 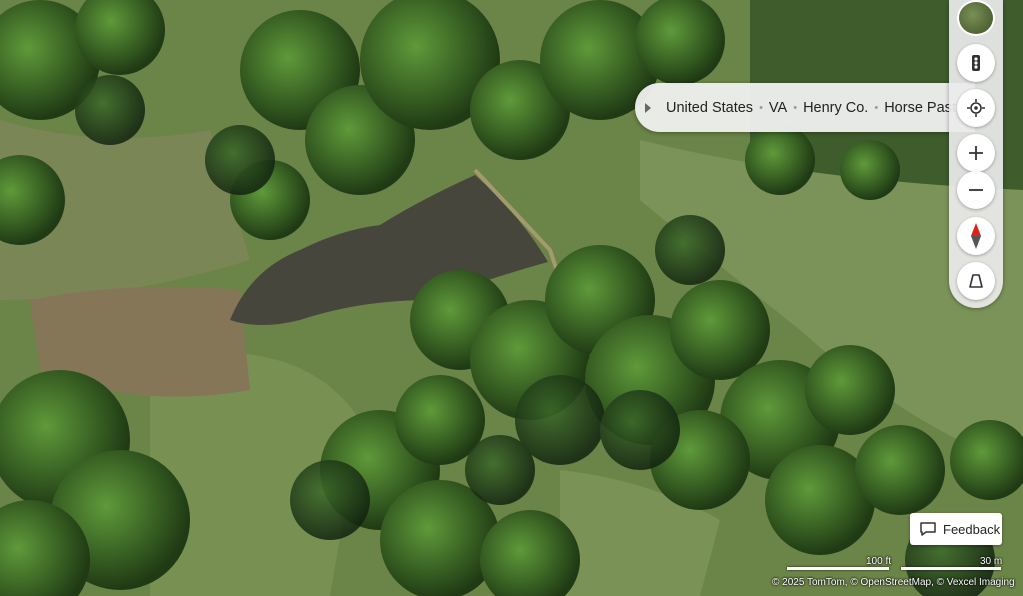 I want to click on scale-metric-label: 30 m, so click(x=991, y=561).